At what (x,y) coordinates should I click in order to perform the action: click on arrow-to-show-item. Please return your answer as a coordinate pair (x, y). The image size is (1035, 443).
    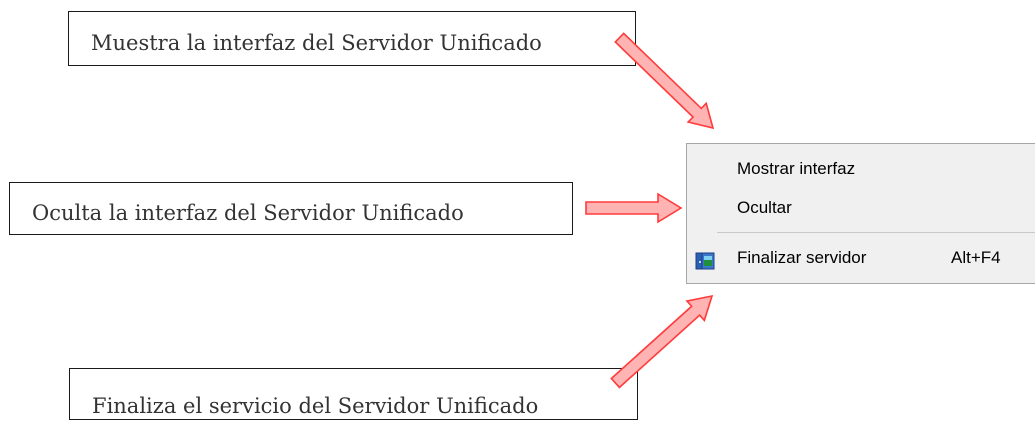
    Looking at the image, I should click on (666, 83).